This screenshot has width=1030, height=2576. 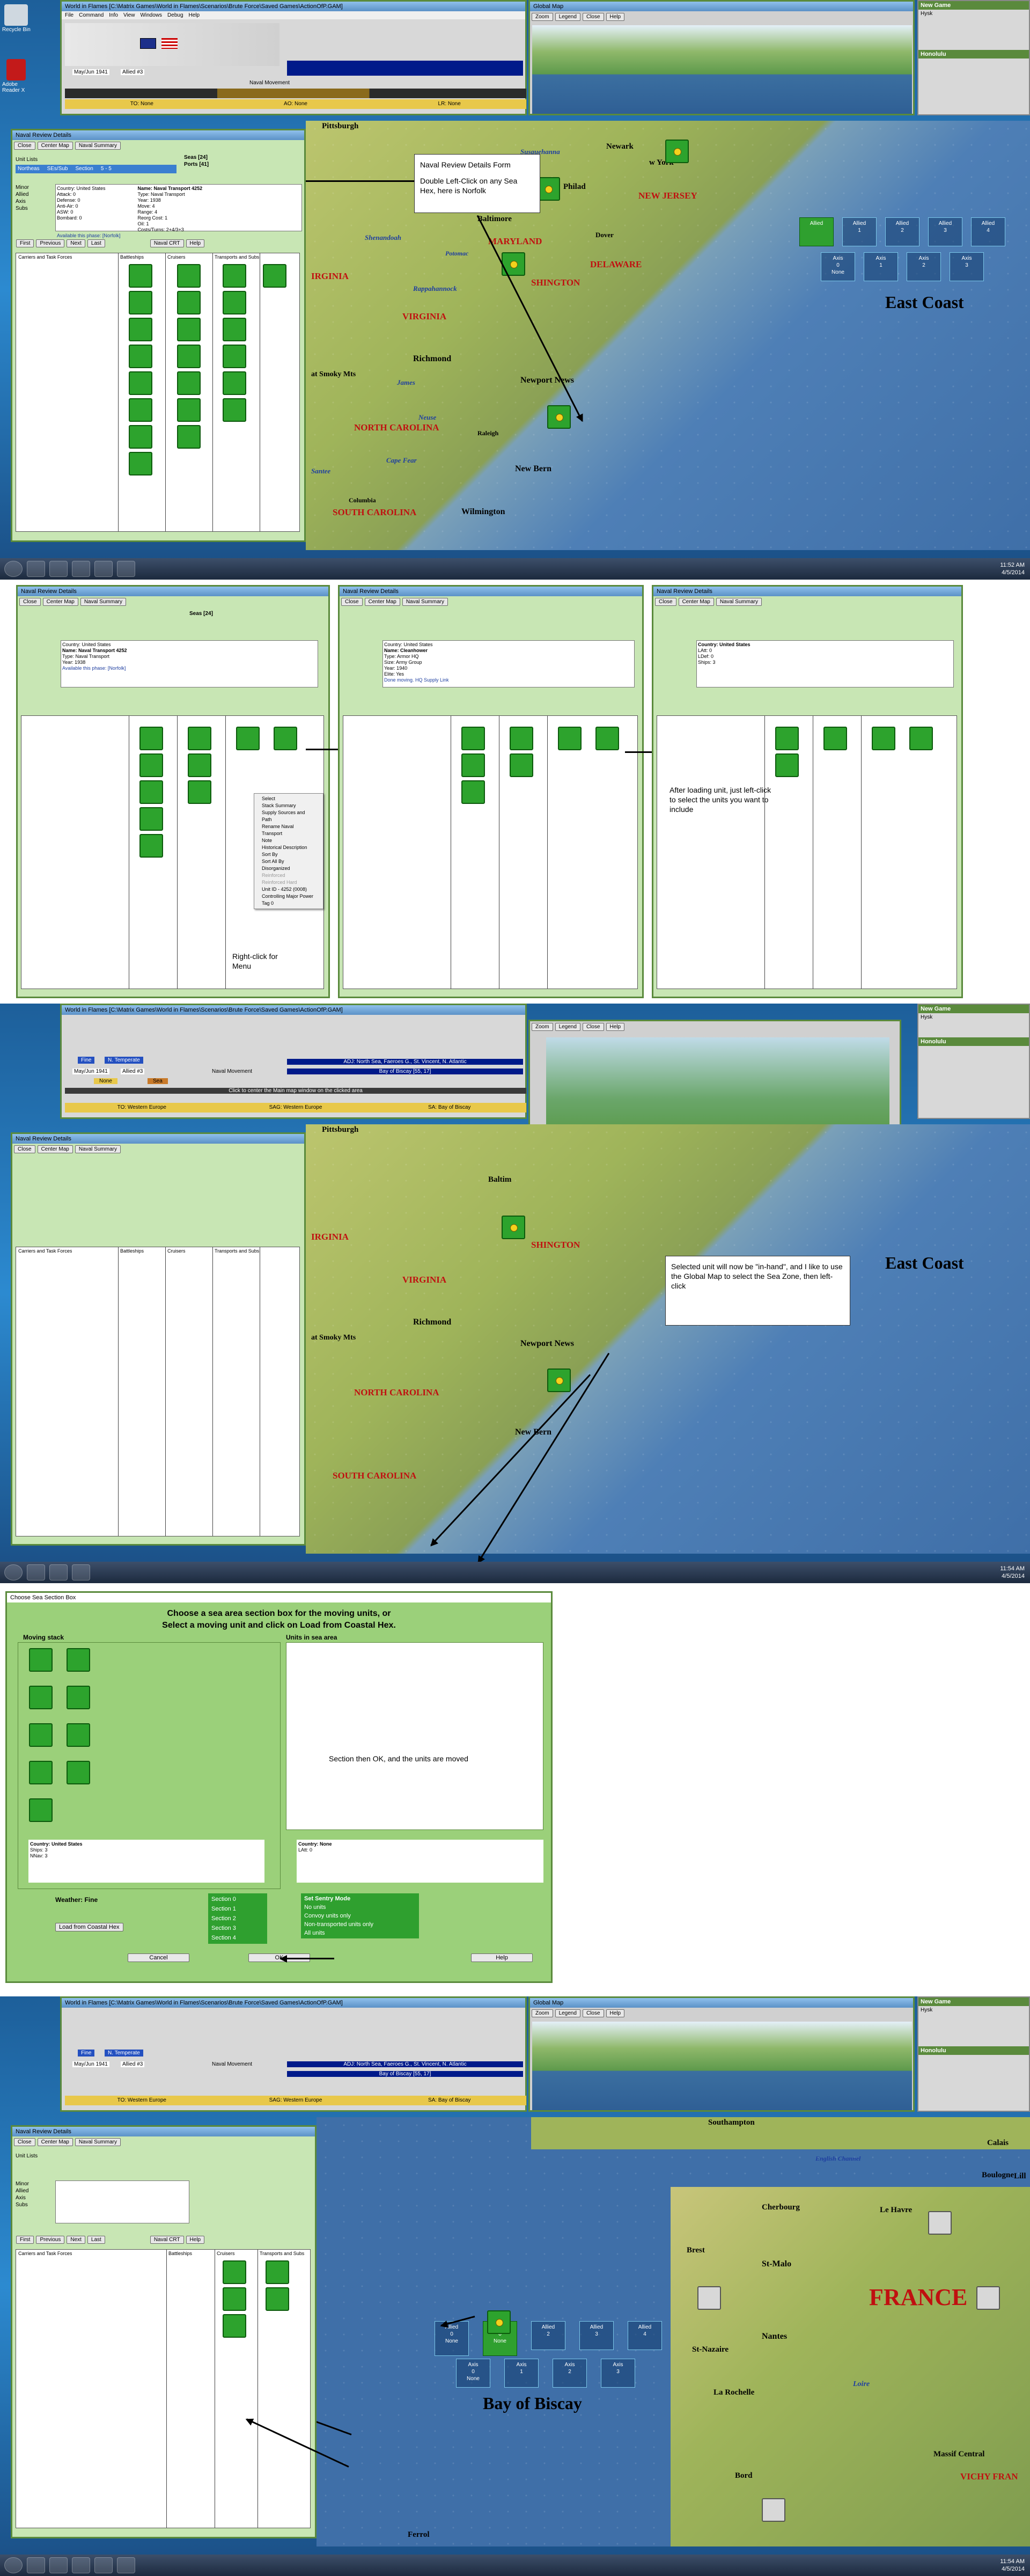 I want to click on next-button: Next, so click(x=76, y=243).